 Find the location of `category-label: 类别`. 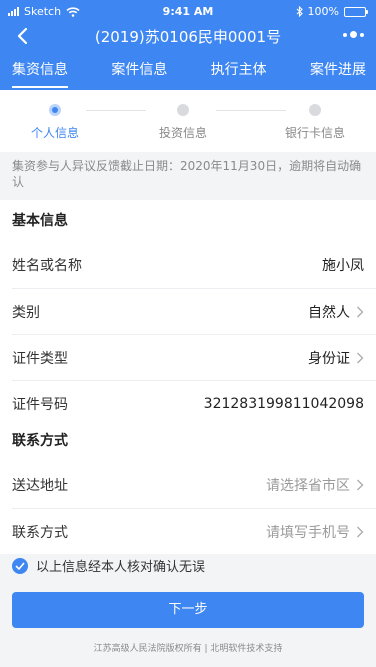

category-label: 类别 is located at coordinates (26, 312).